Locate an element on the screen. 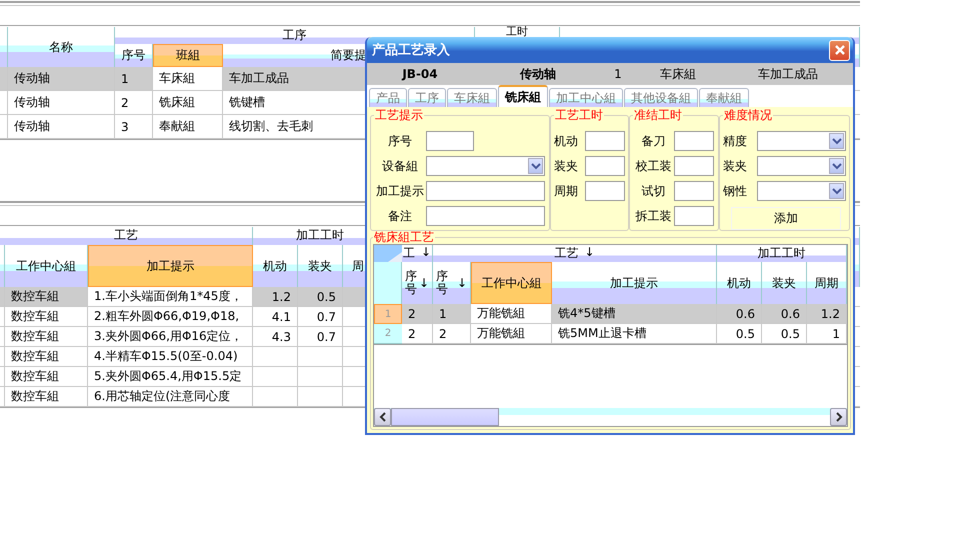 The image size is (960, 540). field-label: 拆工装 is located at coordinates (653, 216).